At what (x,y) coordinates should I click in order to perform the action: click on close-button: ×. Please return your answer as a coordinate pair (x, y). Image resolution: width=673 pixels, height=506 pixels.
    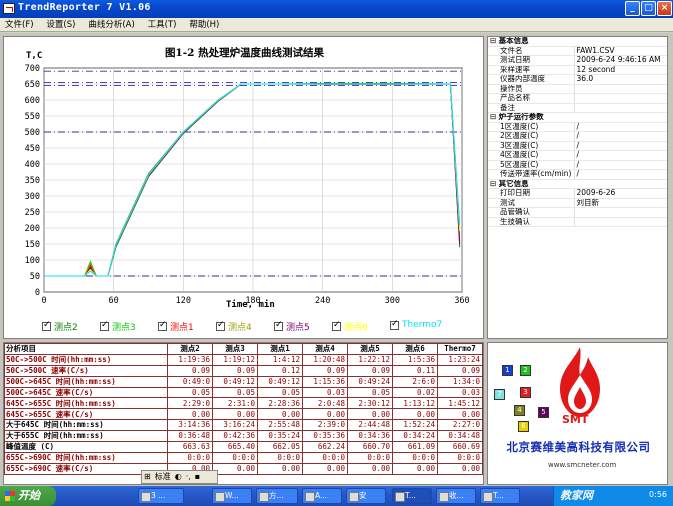
    Looking at the image, I should click on (664, 8).